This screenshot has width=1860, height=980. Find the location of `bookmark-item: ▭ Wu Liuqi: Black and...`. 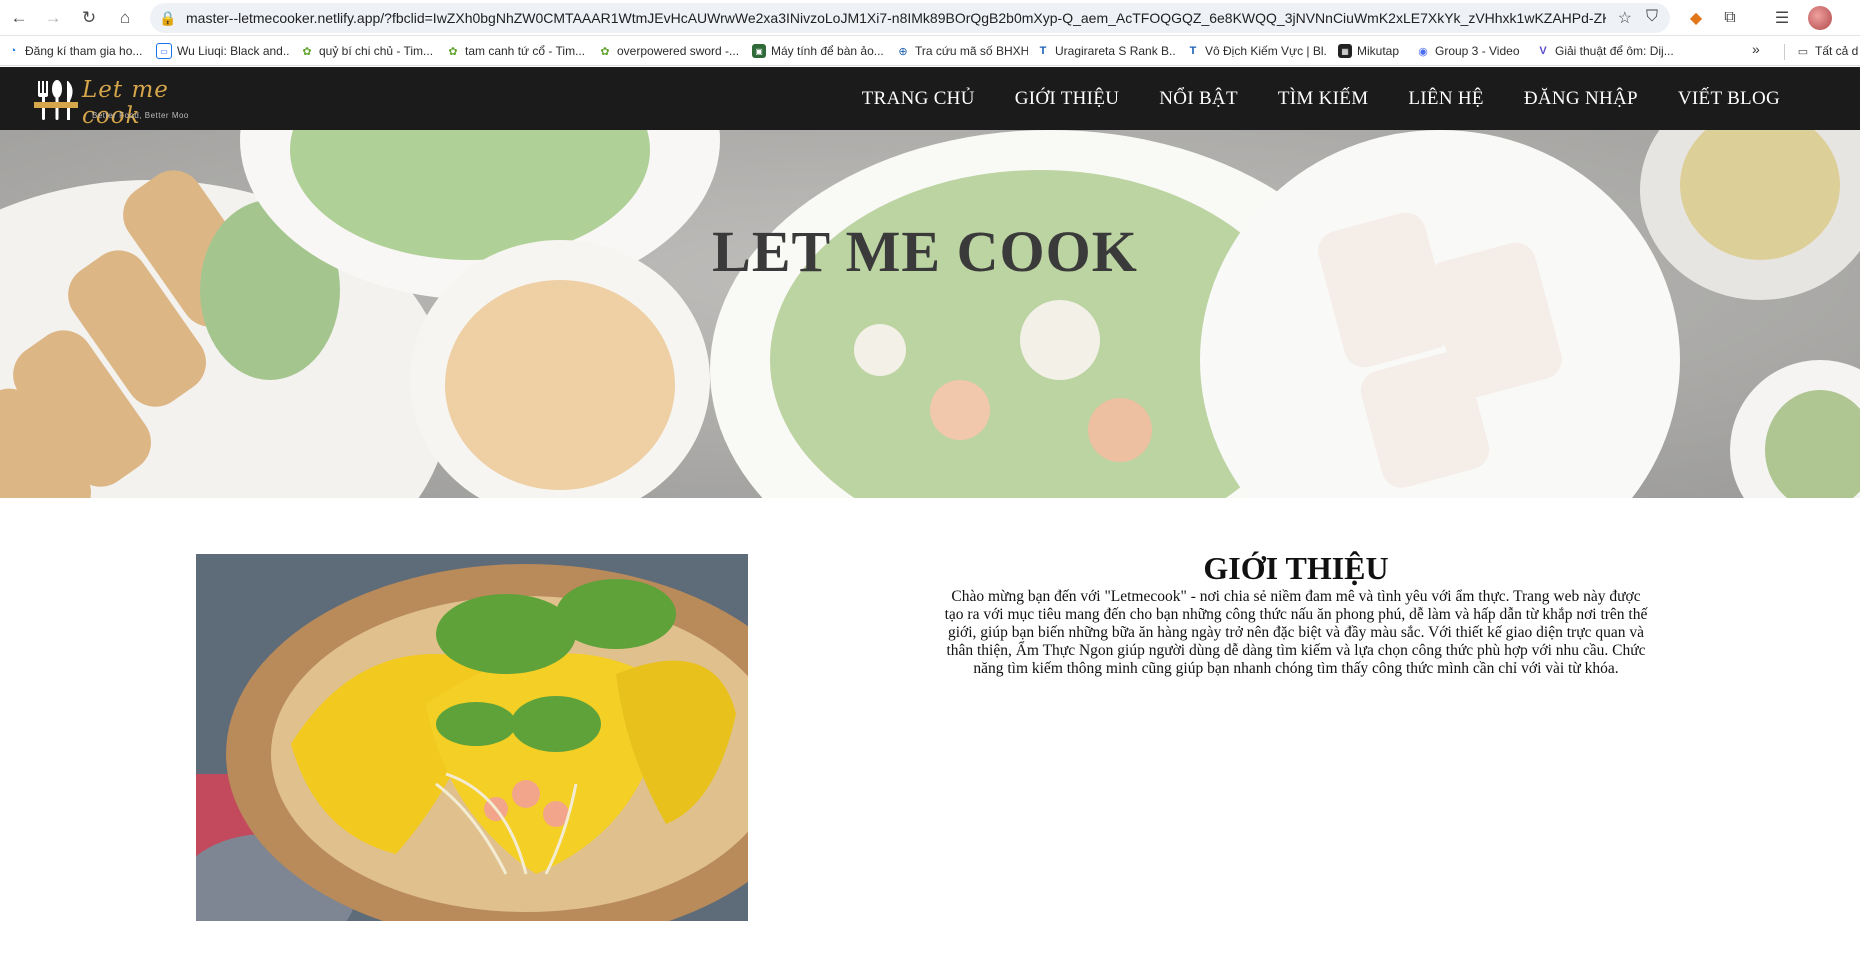

bookmark-item: ▭ Wu Liuqi: Black and... is located at coordinates (223, 51).